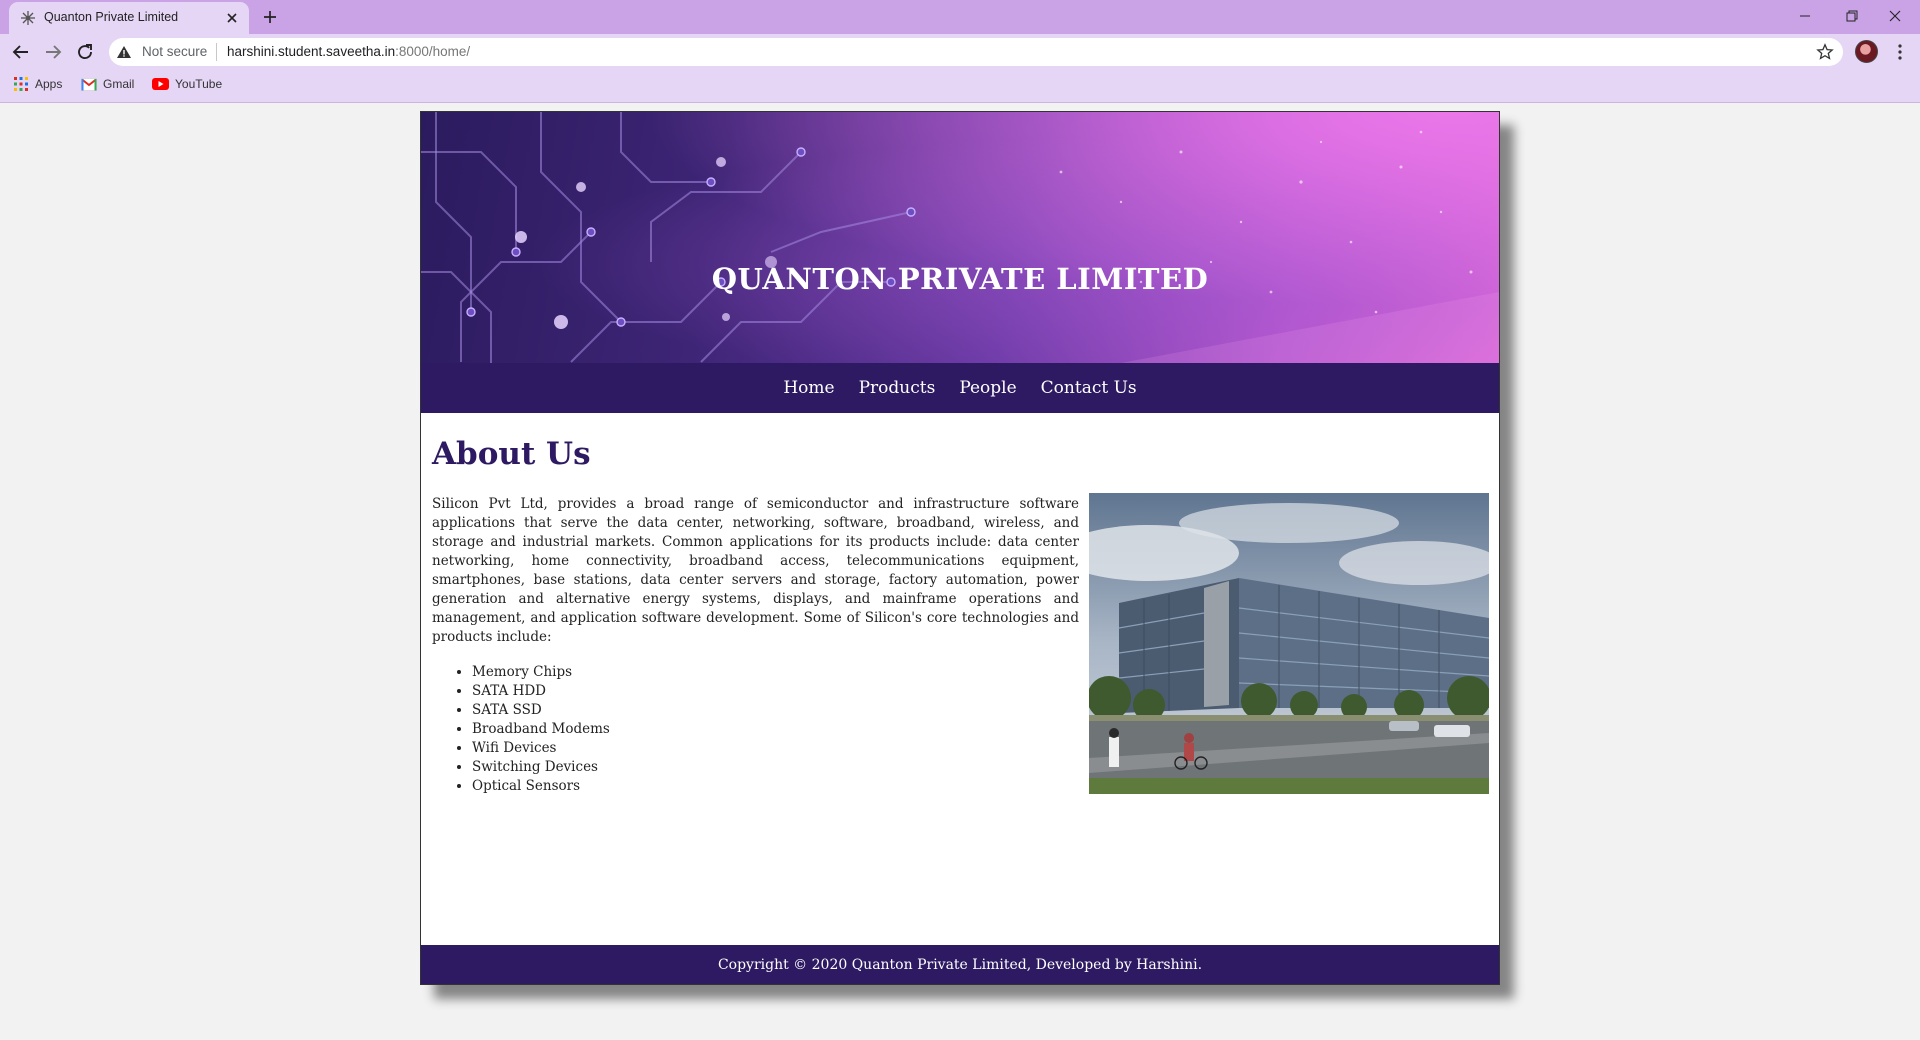 This screenshot has width=1920, height=1040. Describe the element at coordinates (511, 454) in the screenshot. I see `about-heading: About Us` at that location.